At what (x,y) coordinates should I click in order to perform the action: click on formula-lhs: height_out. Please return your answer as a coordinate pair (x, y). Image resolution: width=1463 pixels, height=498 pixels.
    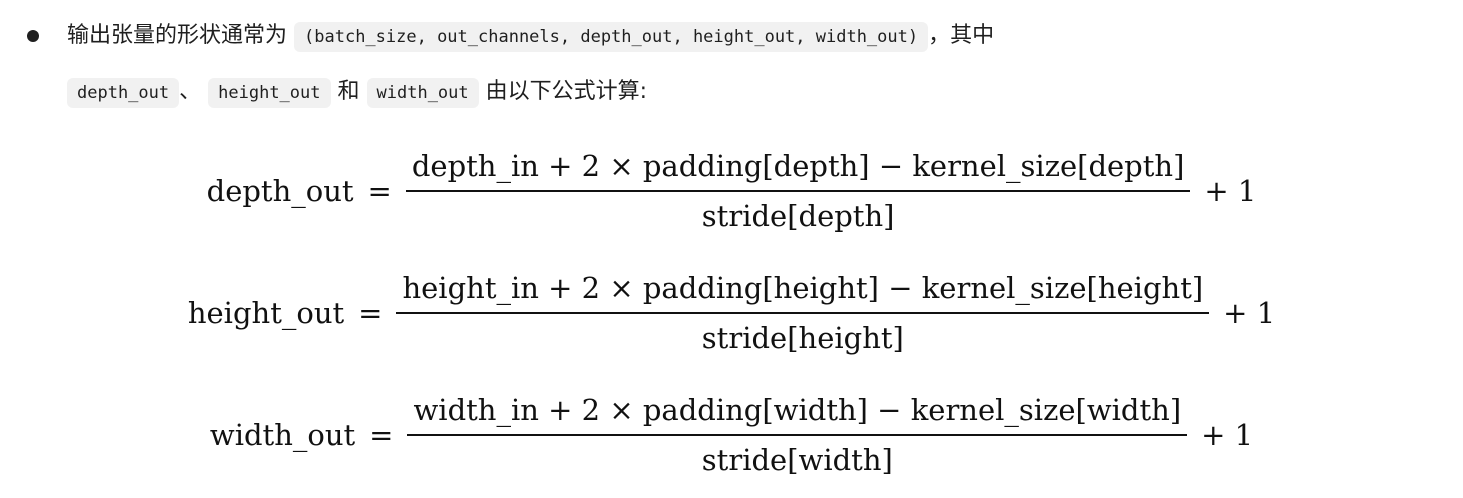
    Looking at the image, I should click on (266, 313).